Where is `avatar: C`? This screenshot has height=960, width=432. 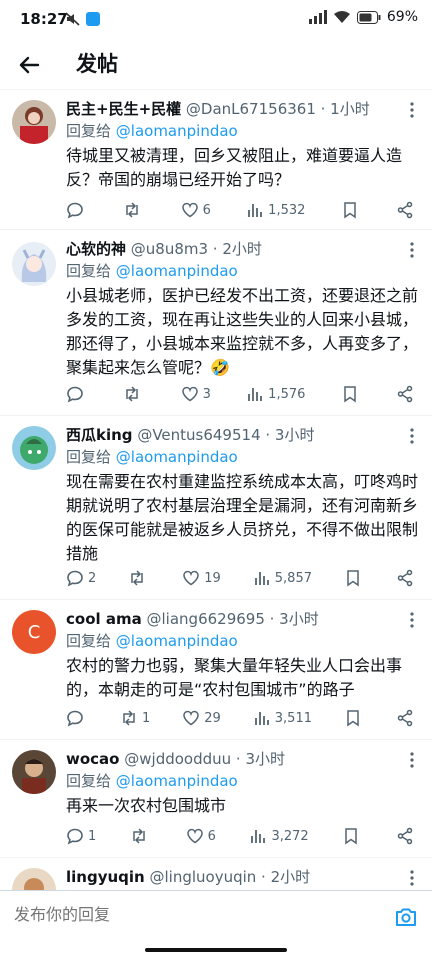 avatar: C is located at coordinates (34, 632).